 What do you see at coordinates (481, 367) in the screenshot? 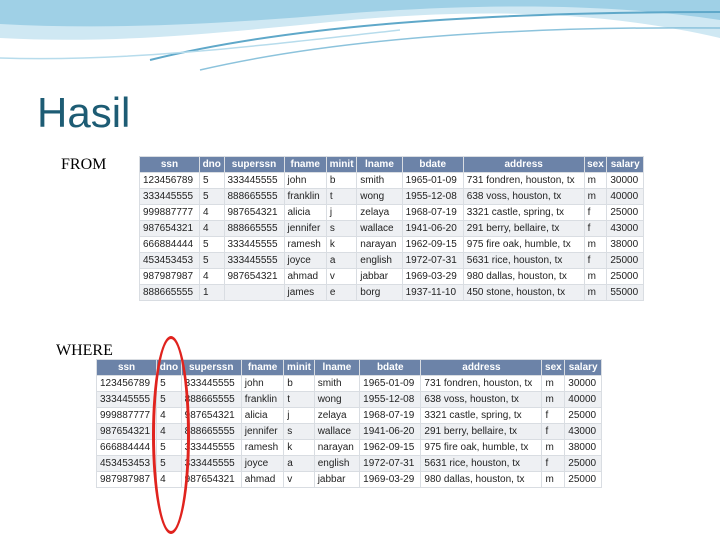
I see `column-header-address: address` at bounding box center [481, 367].